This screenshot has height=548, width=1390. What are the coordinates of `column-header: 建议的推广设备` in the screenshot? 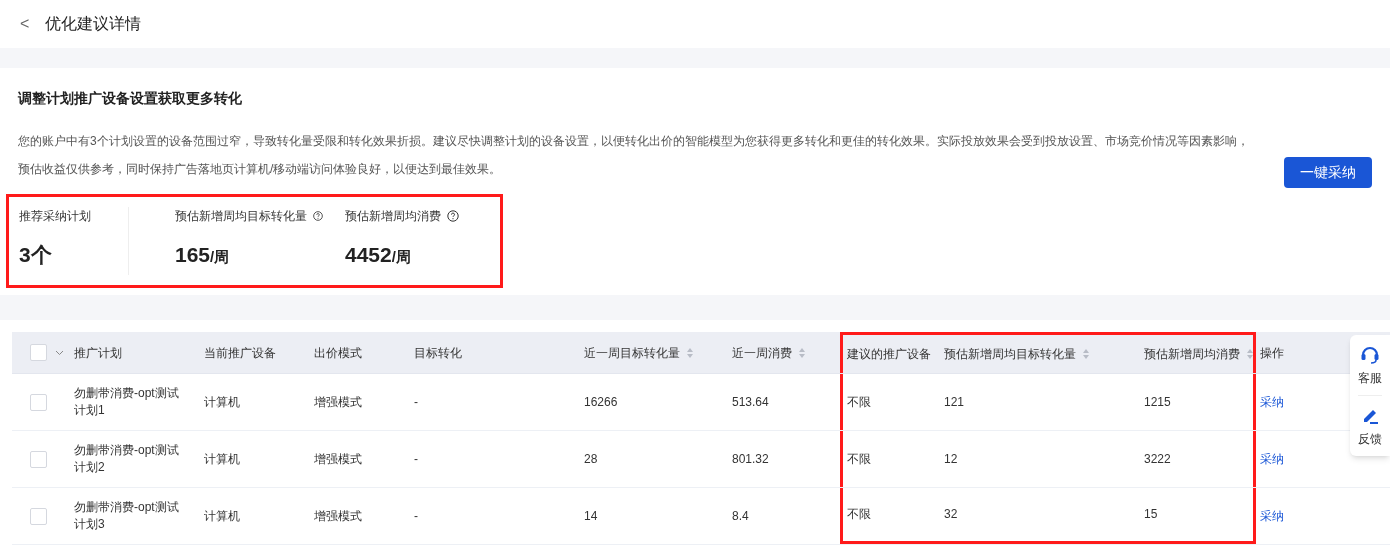 It's located at (890, 352).